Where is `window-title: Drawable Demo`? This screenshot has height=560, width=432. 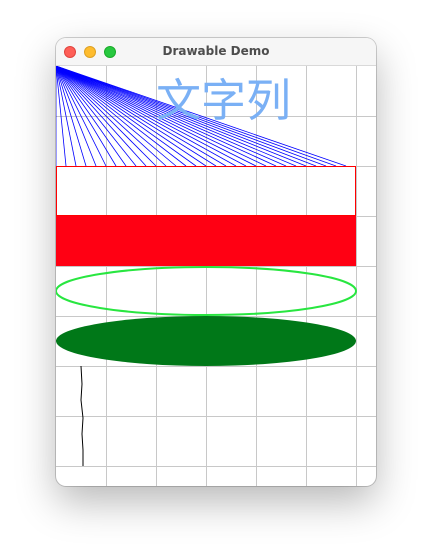
window-title: Drawable Demo is located at coordinates (216, 51).